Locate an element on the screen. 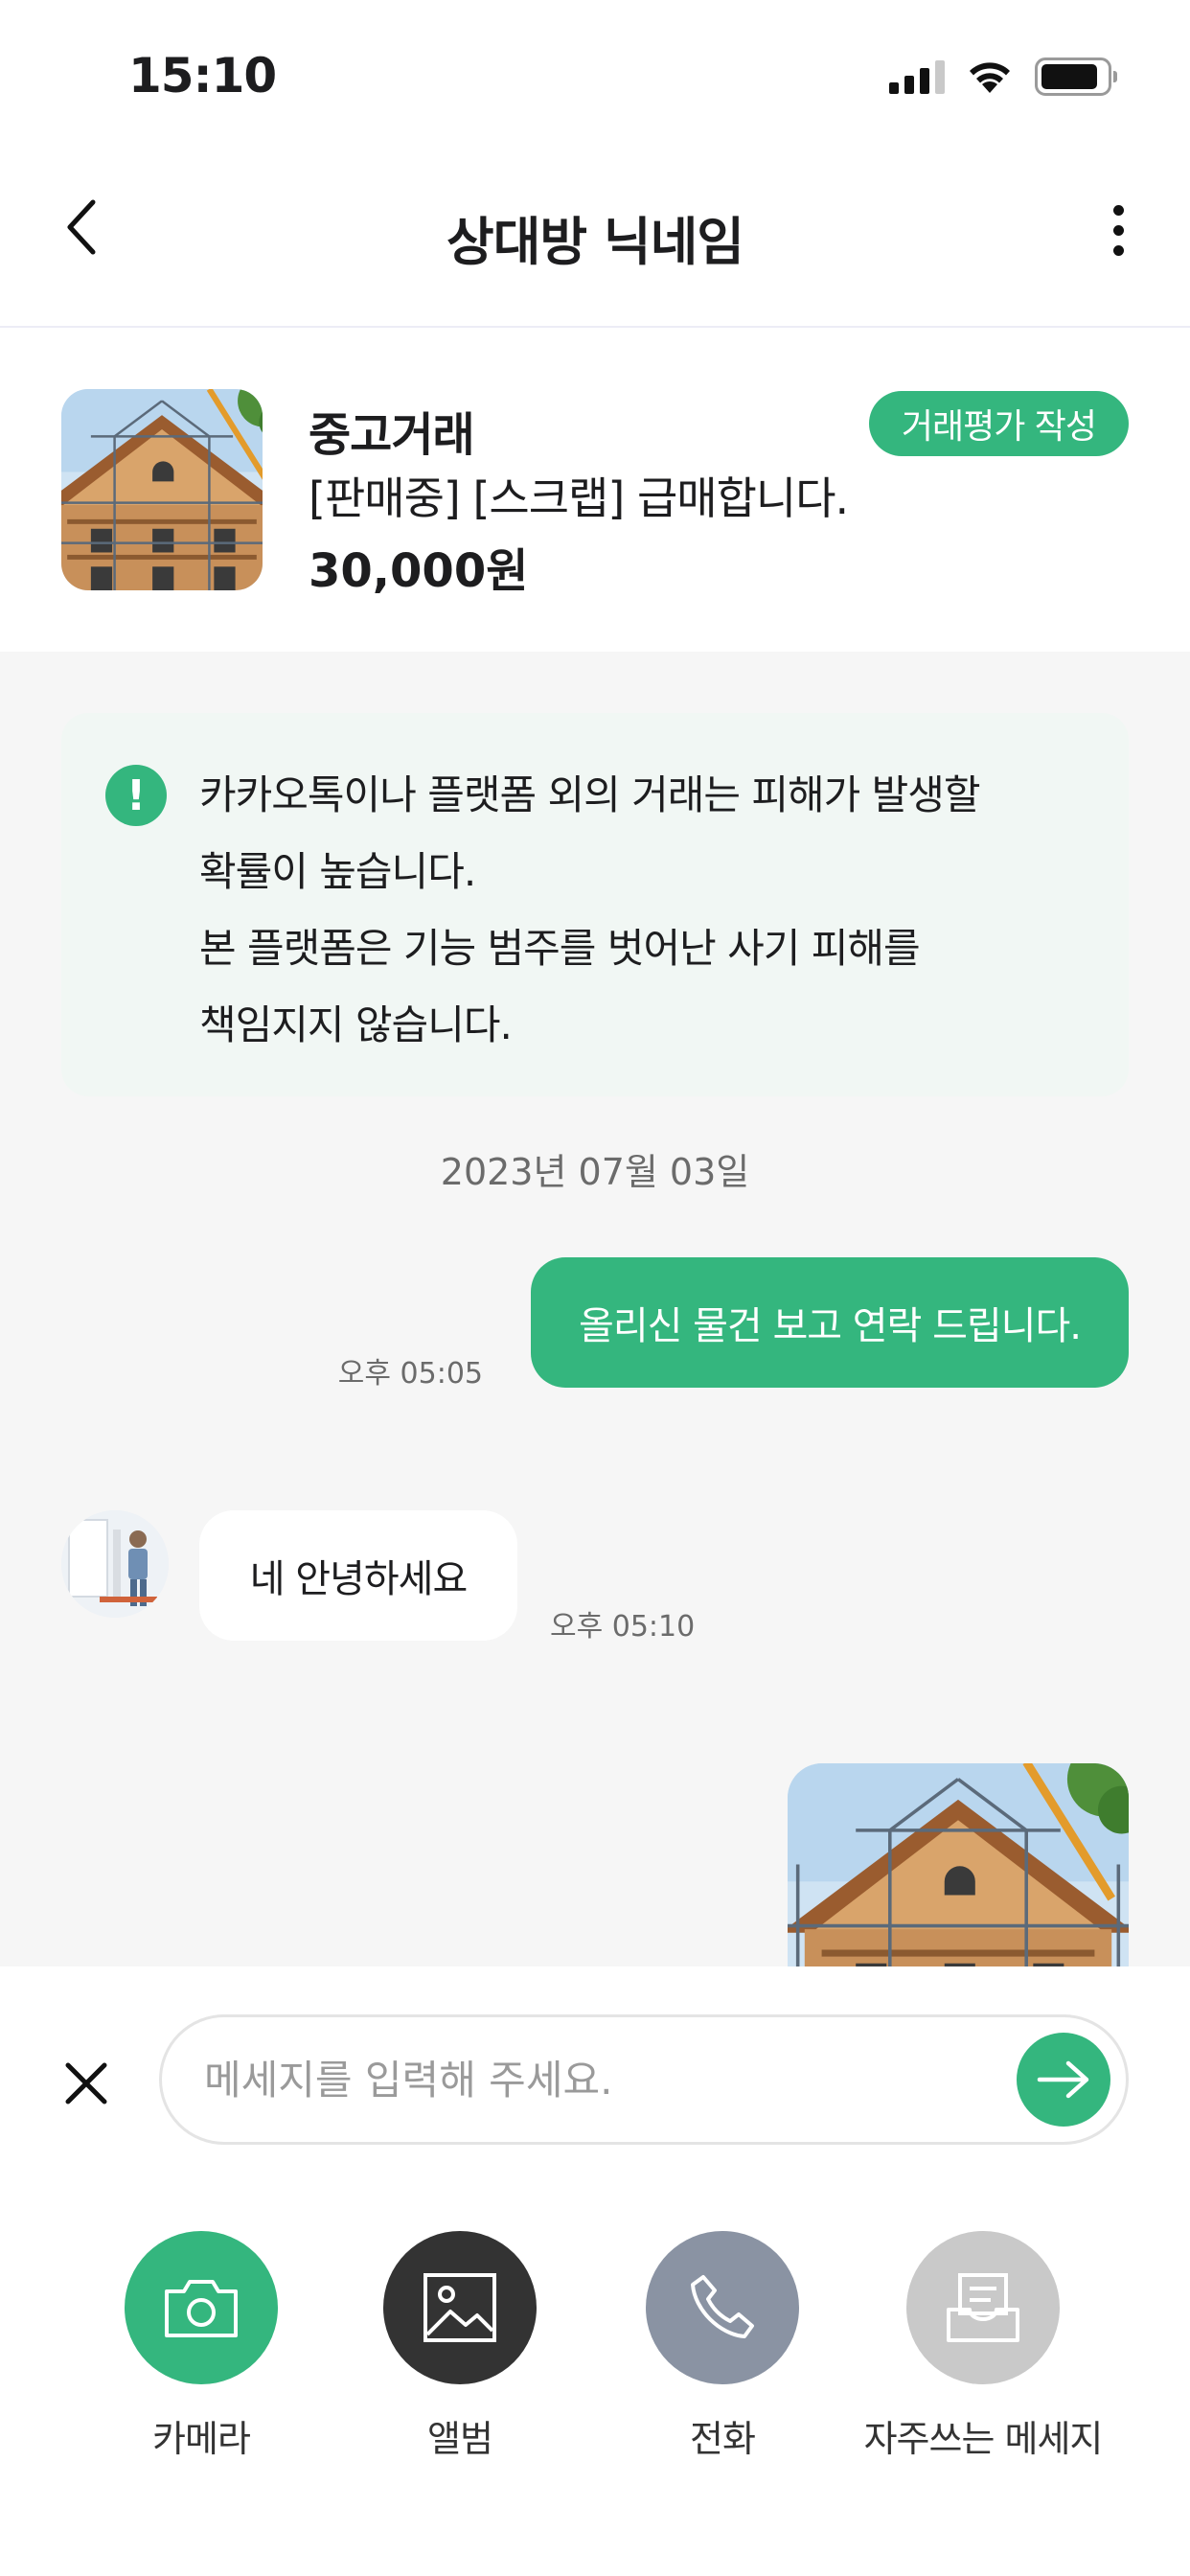  call-action: 전화 is located at coordinates (723, 2346).